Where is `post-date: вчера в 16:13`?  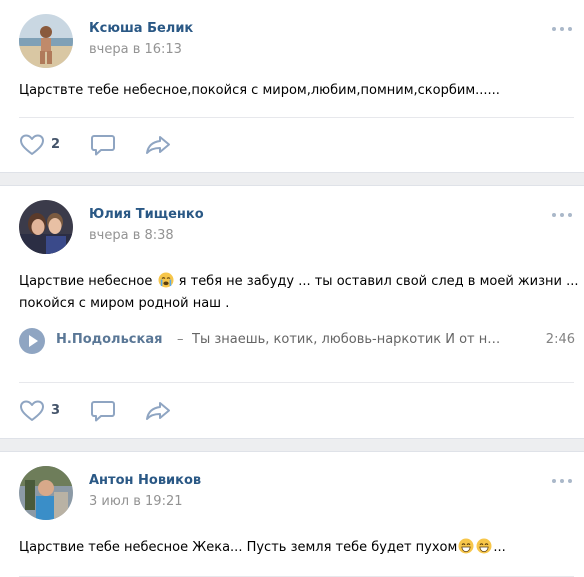 post-date: вчера в 16:13 is located at coordinates (135, 49).